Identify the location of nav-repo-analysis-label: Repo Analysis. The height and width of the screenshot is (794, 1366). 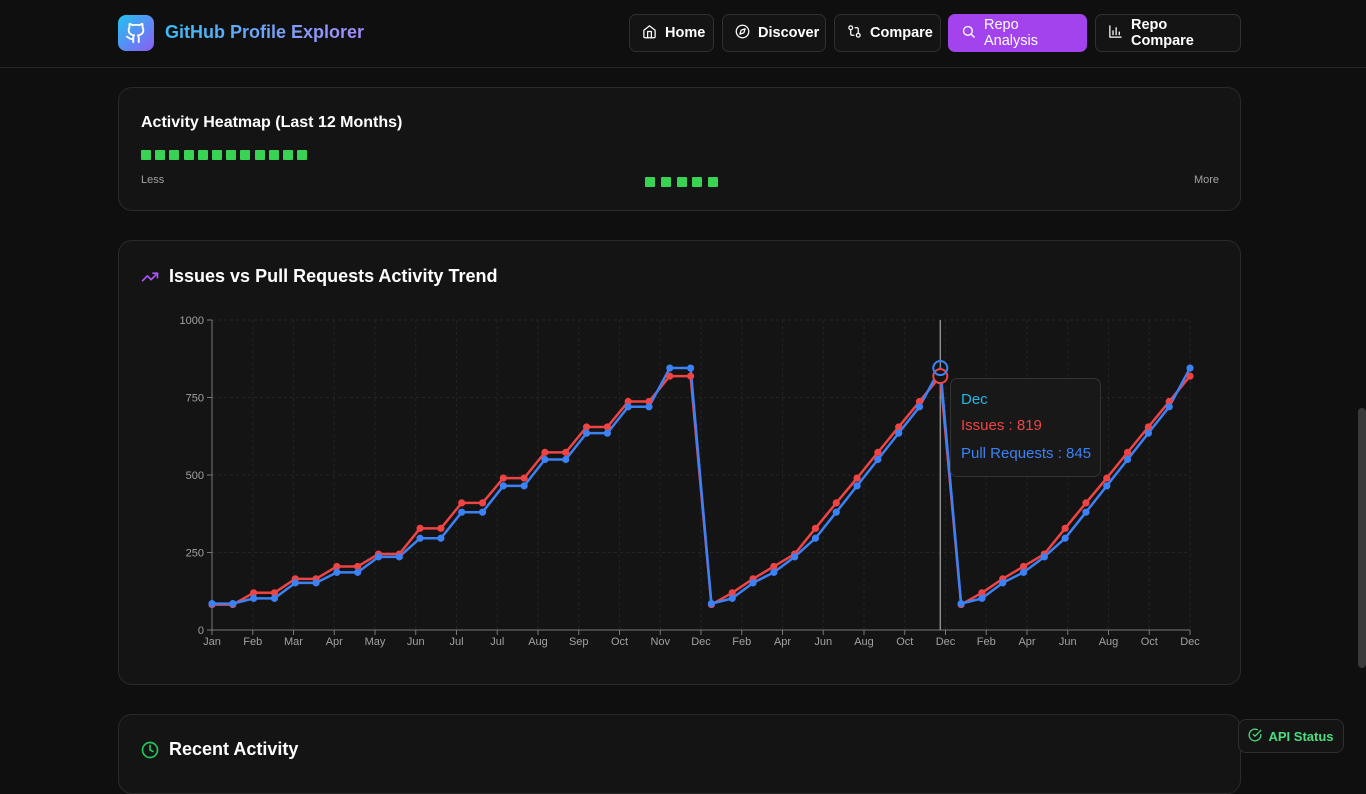
(1011, 33).